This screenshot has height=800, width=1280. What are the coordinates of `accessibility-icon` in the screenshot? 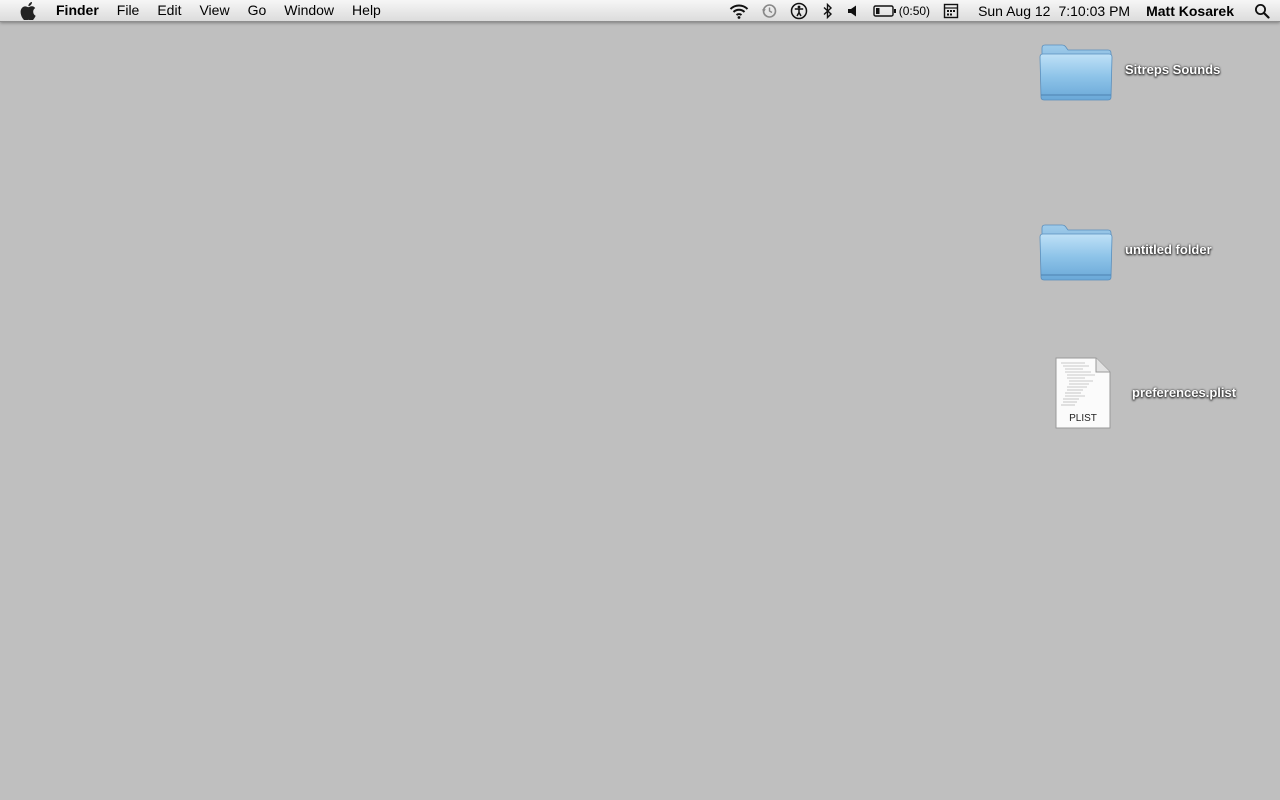 It's located at (798, 10).